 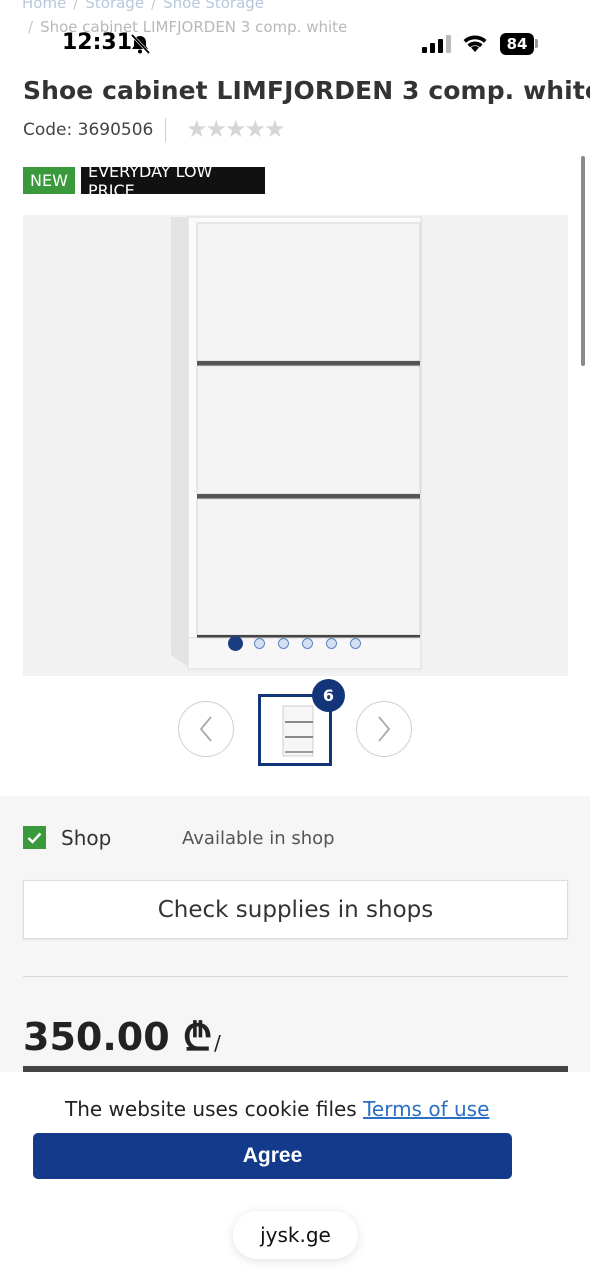 What do you see at coordinates (165, 130) in the screenshot?
I see `code-divider` at bounding box center [165, 130].